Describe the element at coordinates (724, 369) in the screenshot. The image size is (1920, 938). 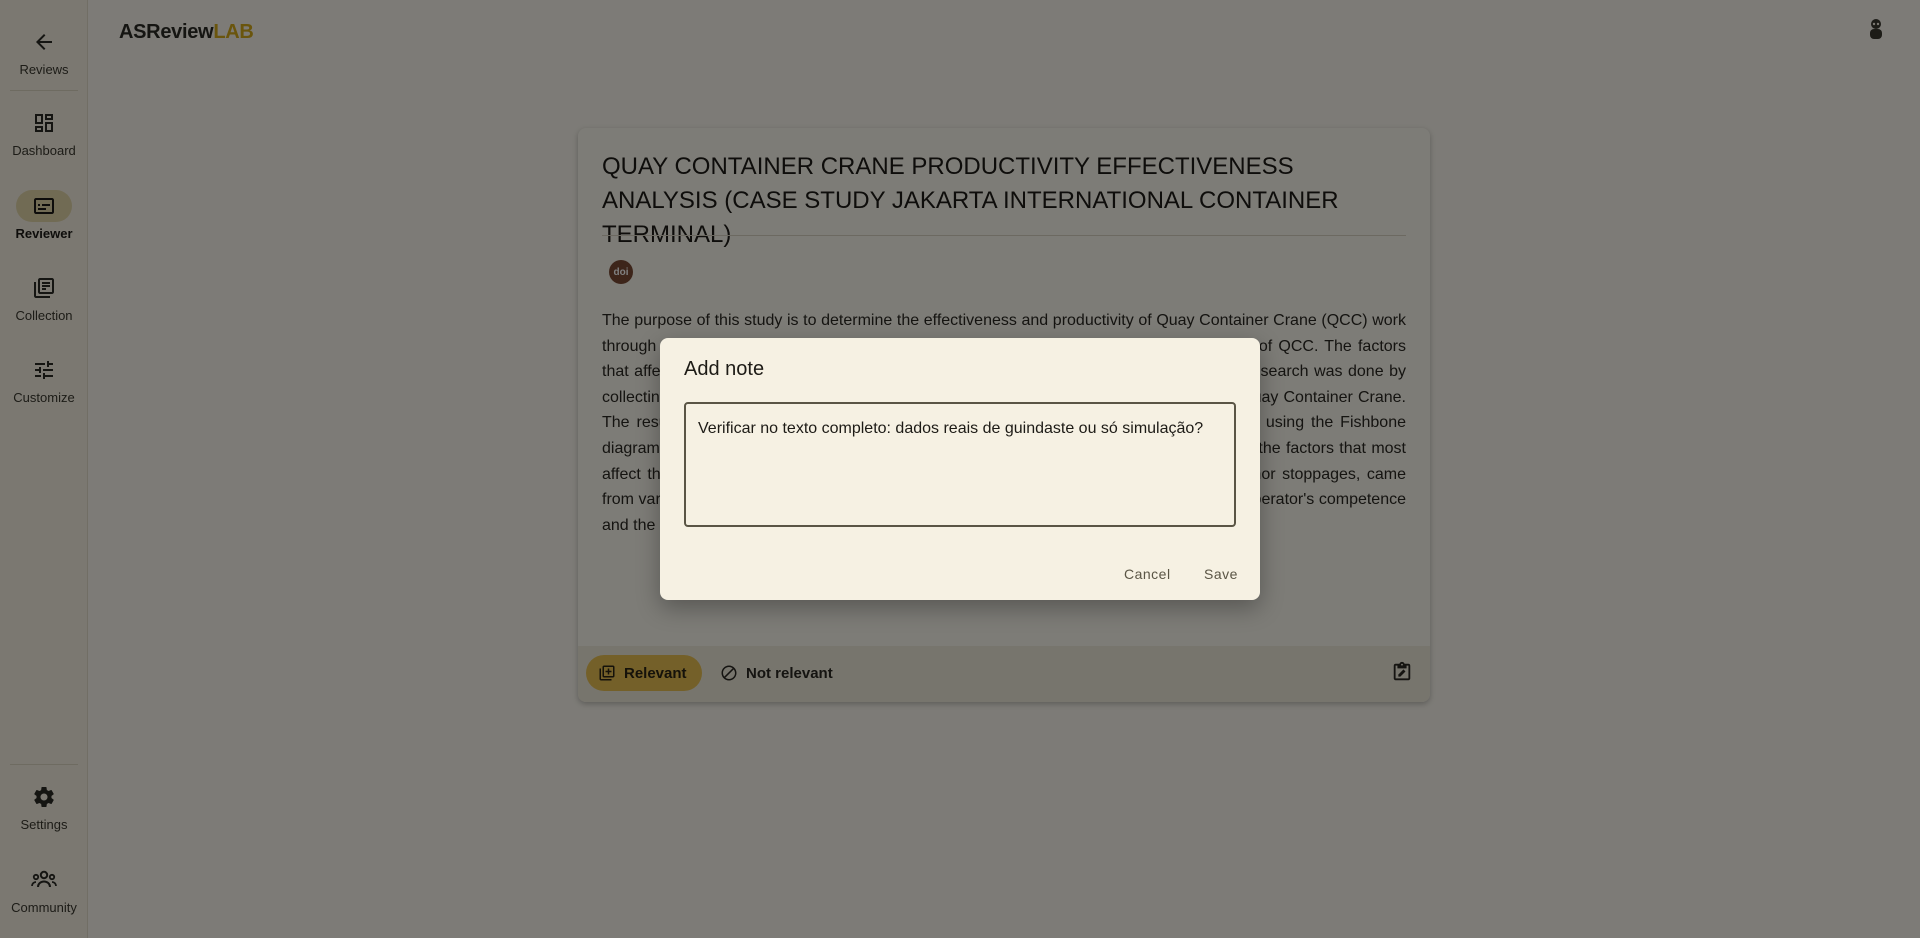
I see `dialog-title: Add note` at that location.